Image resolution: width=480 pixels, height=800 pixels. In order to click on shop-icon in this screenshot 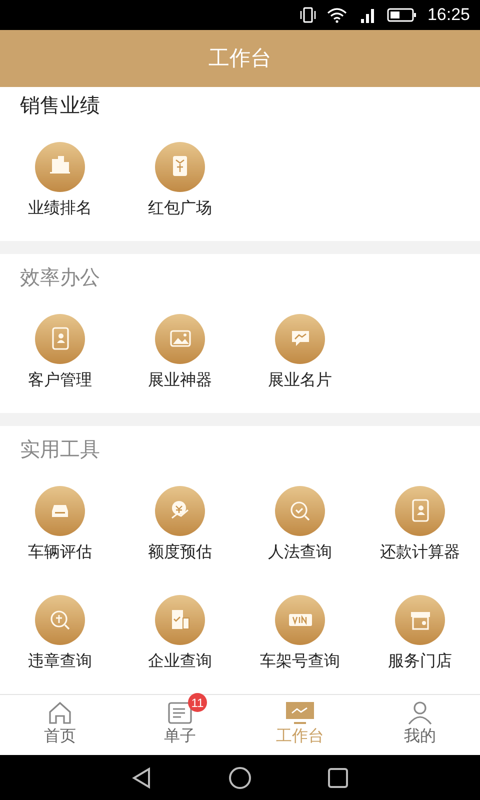, I will do `click(420, 620)`.